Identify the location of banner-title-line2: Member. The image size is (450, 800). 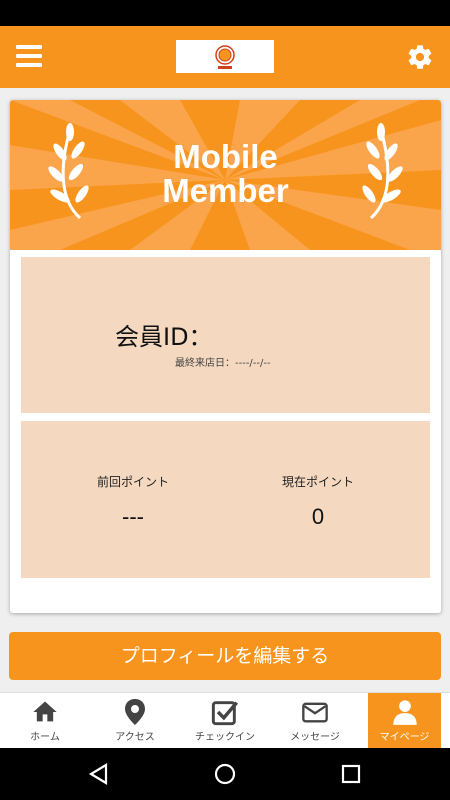
(225, 190).